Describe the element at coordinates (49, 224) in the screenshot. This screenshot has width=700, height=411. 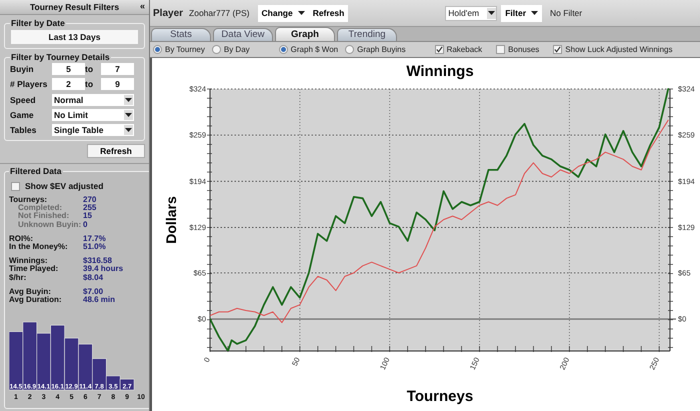
I see `stat-label: Unknown Buyin:` at that location.